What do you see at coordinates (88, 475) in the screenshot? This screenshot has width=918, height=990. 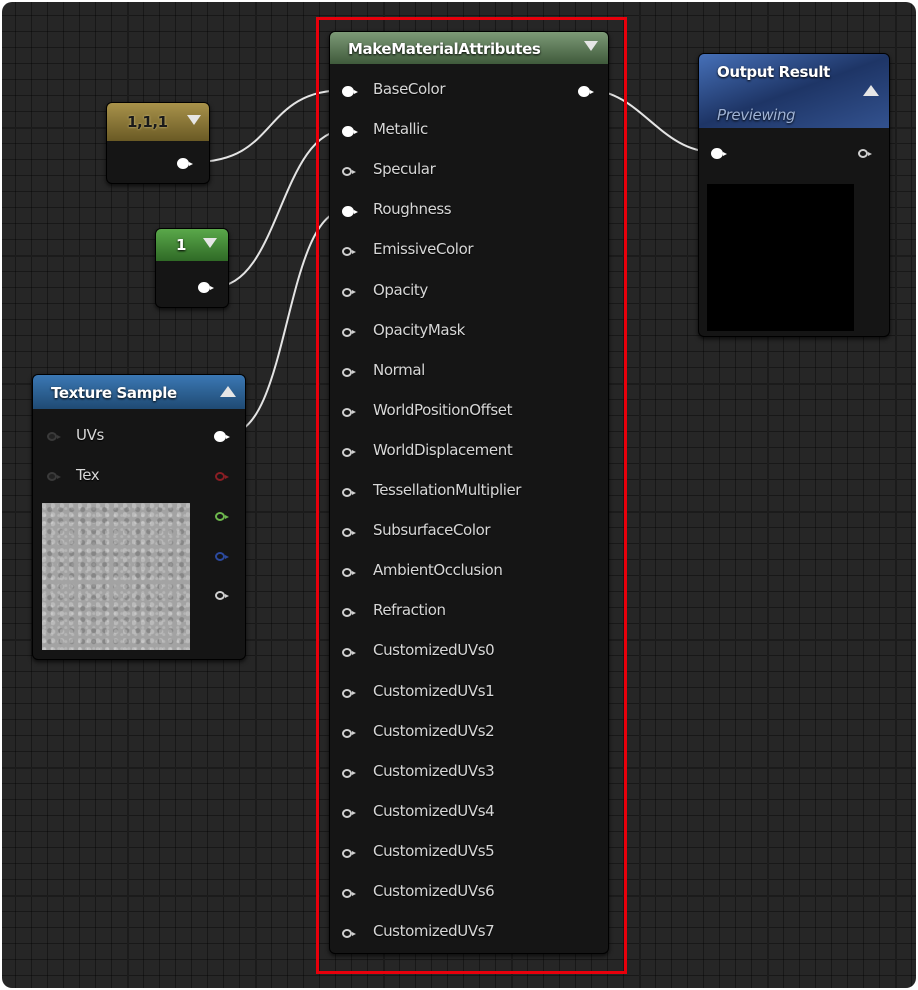 I see `tex-input-label: Tex` at bounding box center [88, 475].